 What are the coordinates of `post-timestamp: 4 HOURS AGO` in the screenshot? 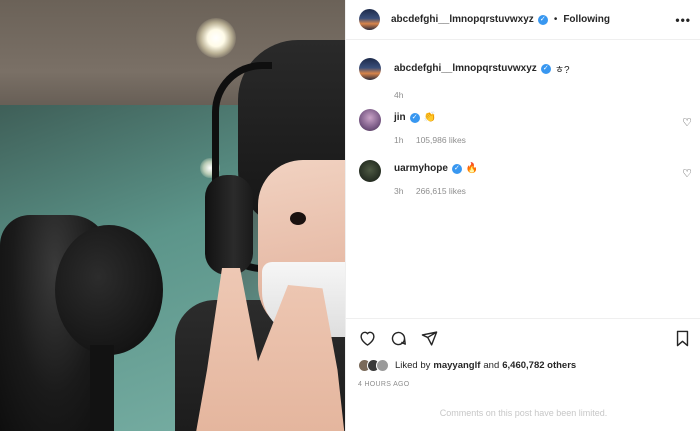 It's located at (384, 384).